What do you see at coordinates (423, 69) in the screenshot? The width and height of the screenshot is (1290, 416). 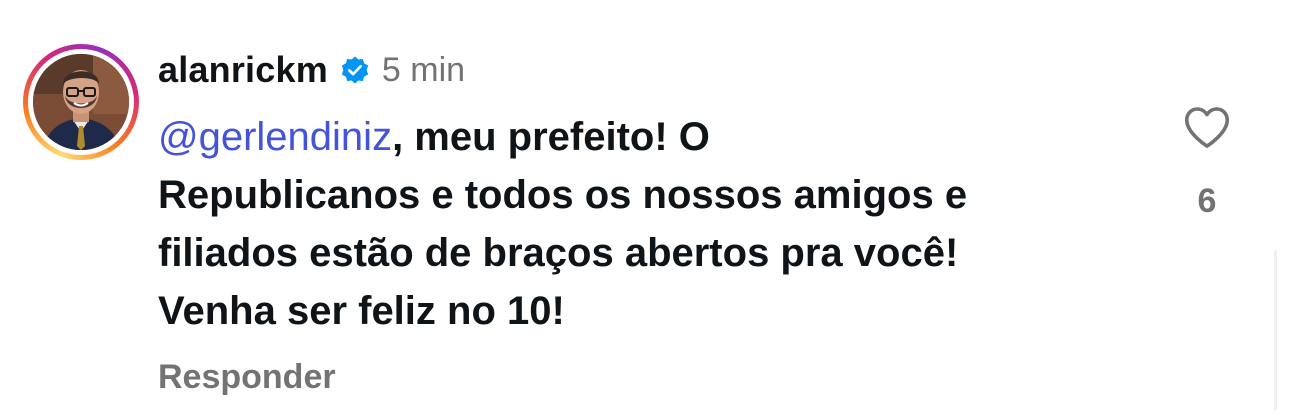 I see `comment-timestamp: 5 min` at bounding box center [423, 69].